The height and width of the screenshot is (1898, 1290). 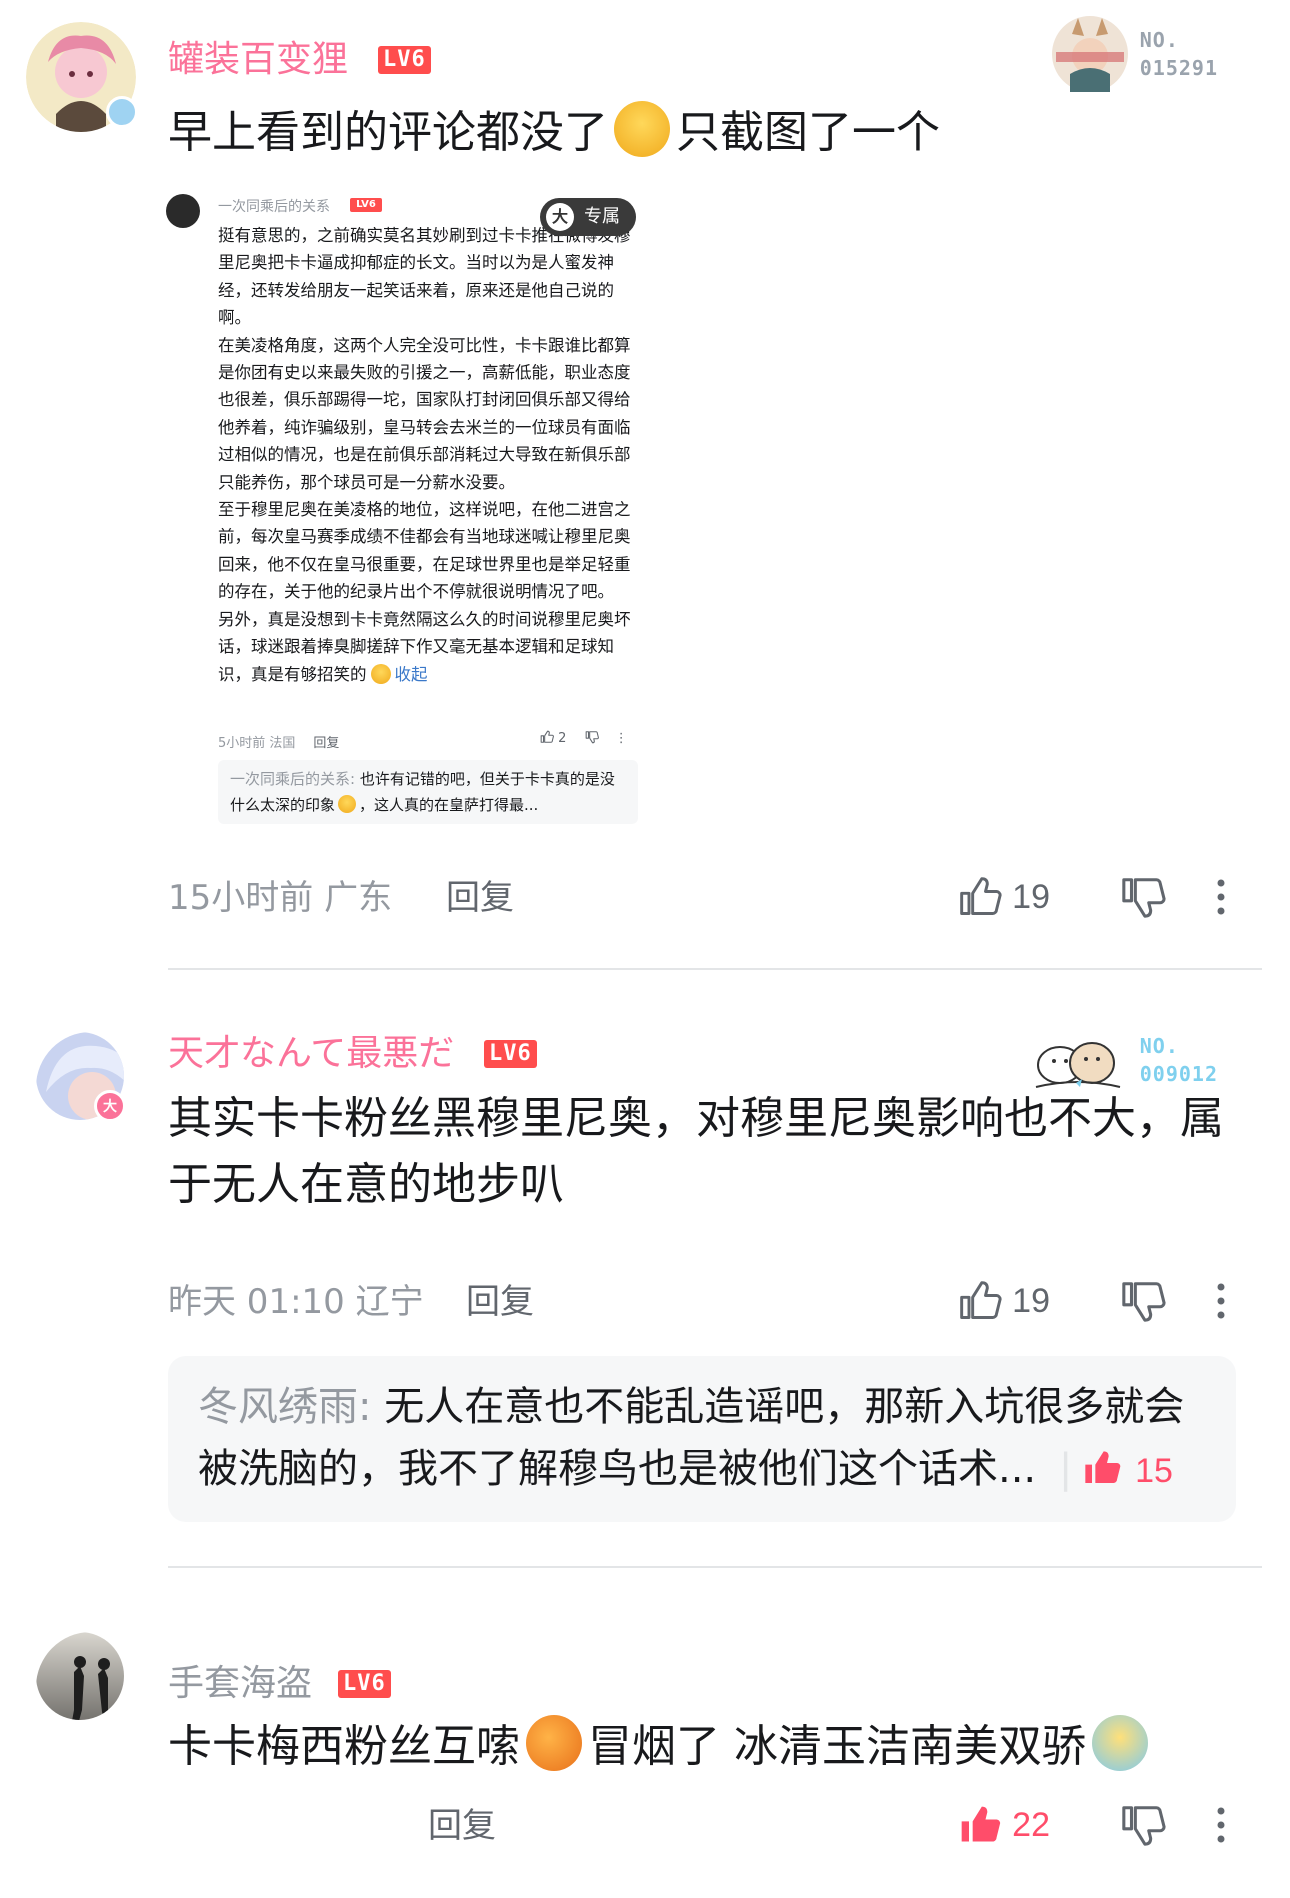 What do you see at coordinates (1077, 1065) in the screenshot?
I see `fan-card-dogs-icon` at bounding box center [1077, 1065].